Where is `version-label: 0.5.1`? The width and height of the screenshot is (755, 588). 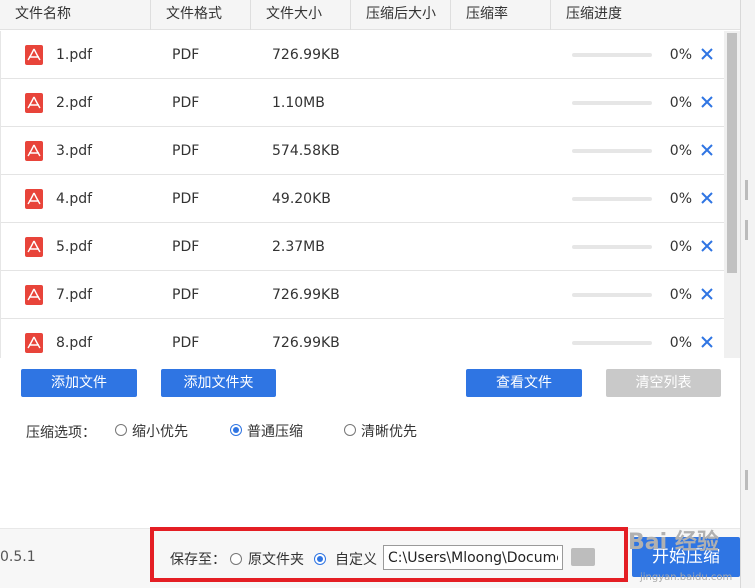 version-label: 0.5.1 is located at coordinates (18, 557).